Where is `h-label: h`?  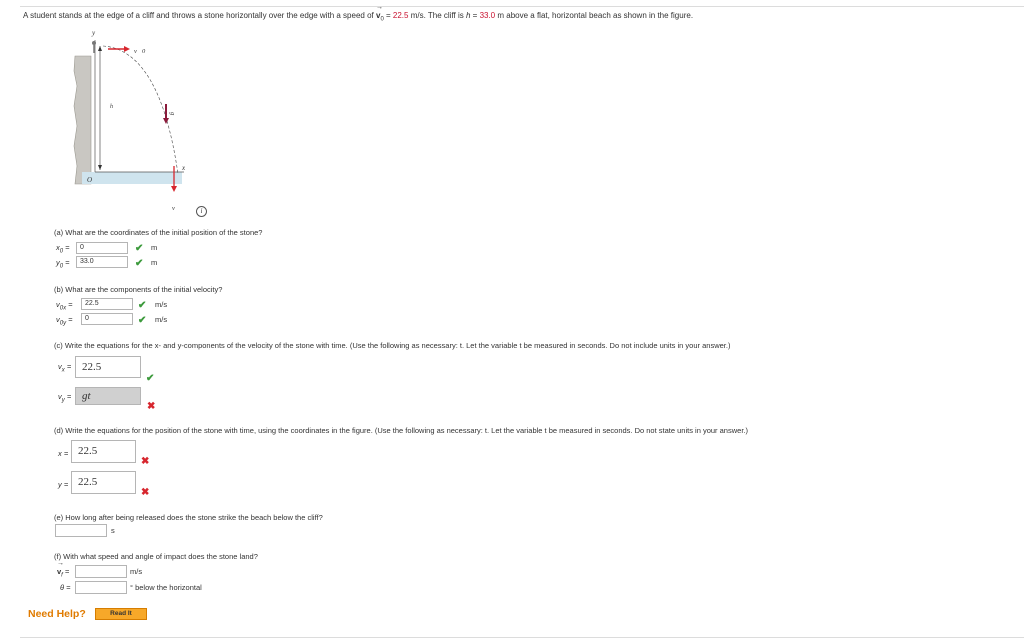 h-label: h is located at coordinates (111, 107).